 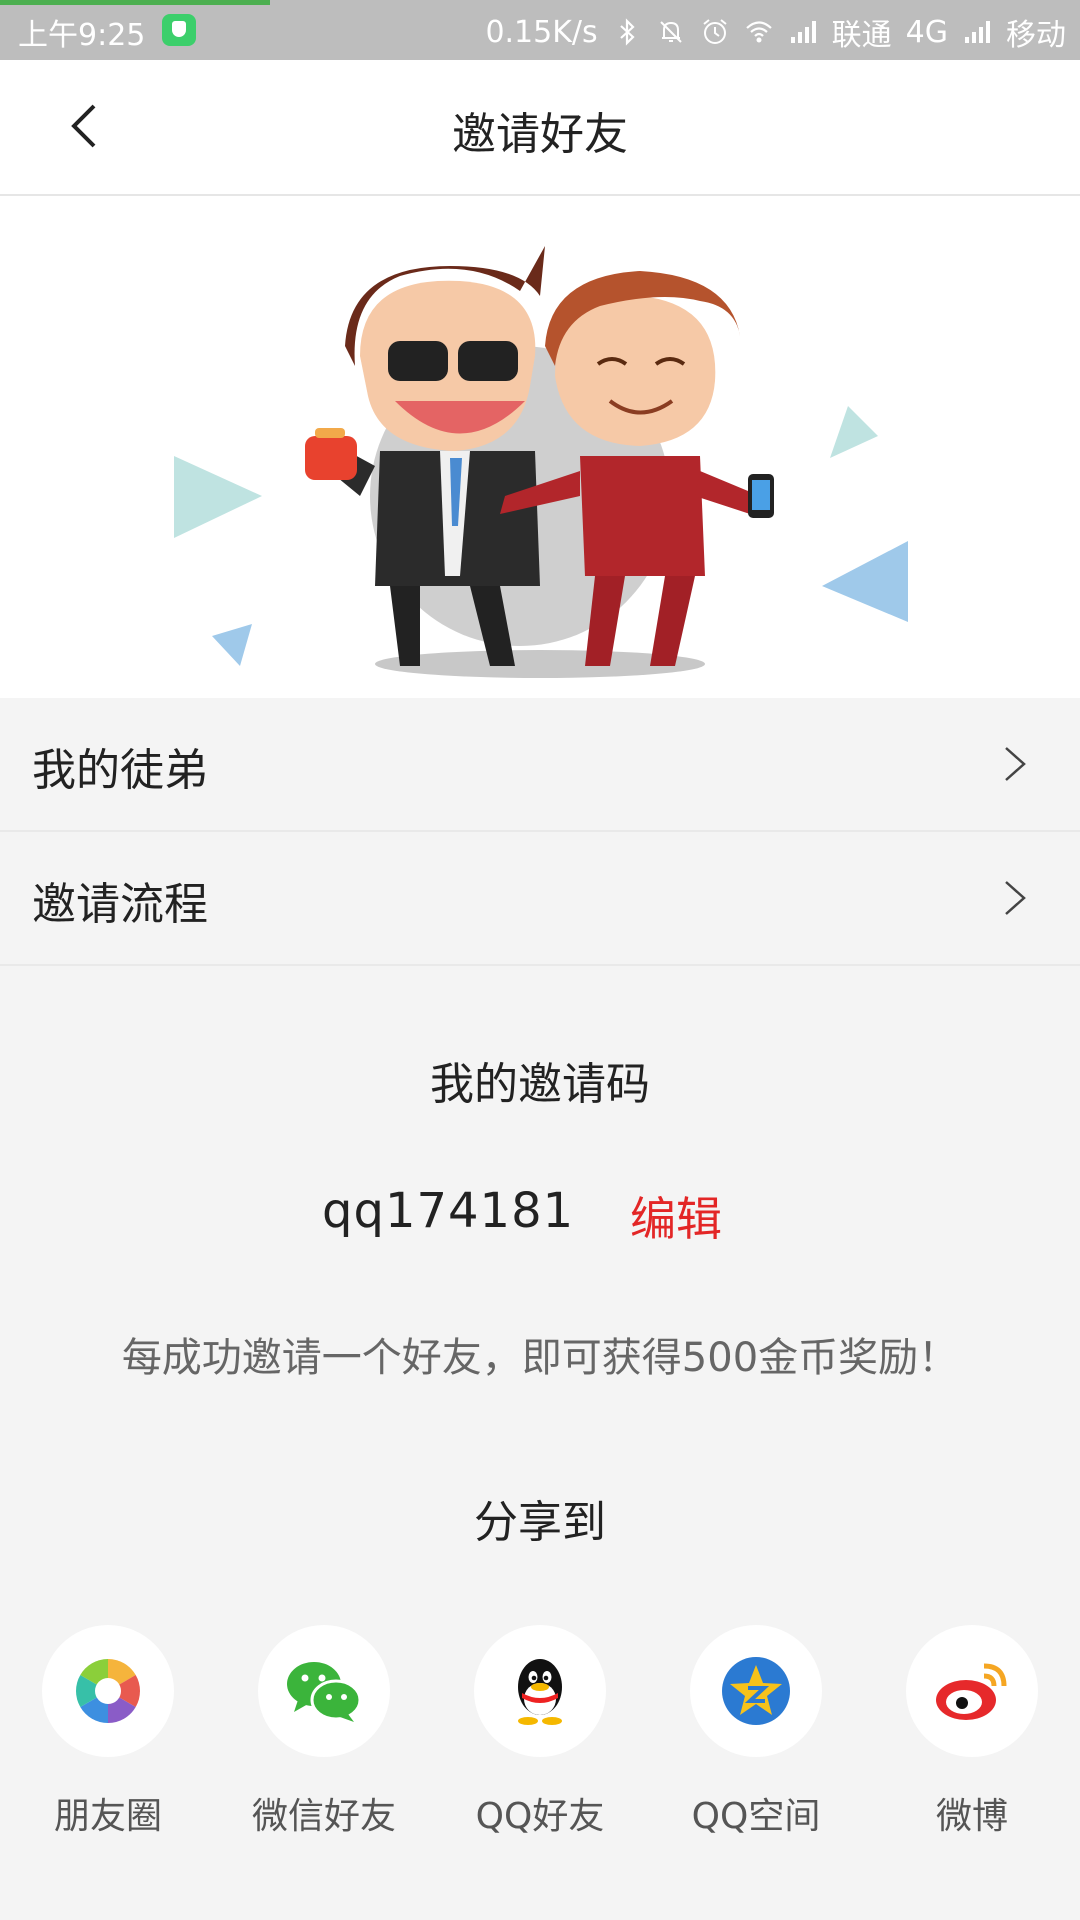 I want to click on security-shield-icon, so click(x=179, y=30).